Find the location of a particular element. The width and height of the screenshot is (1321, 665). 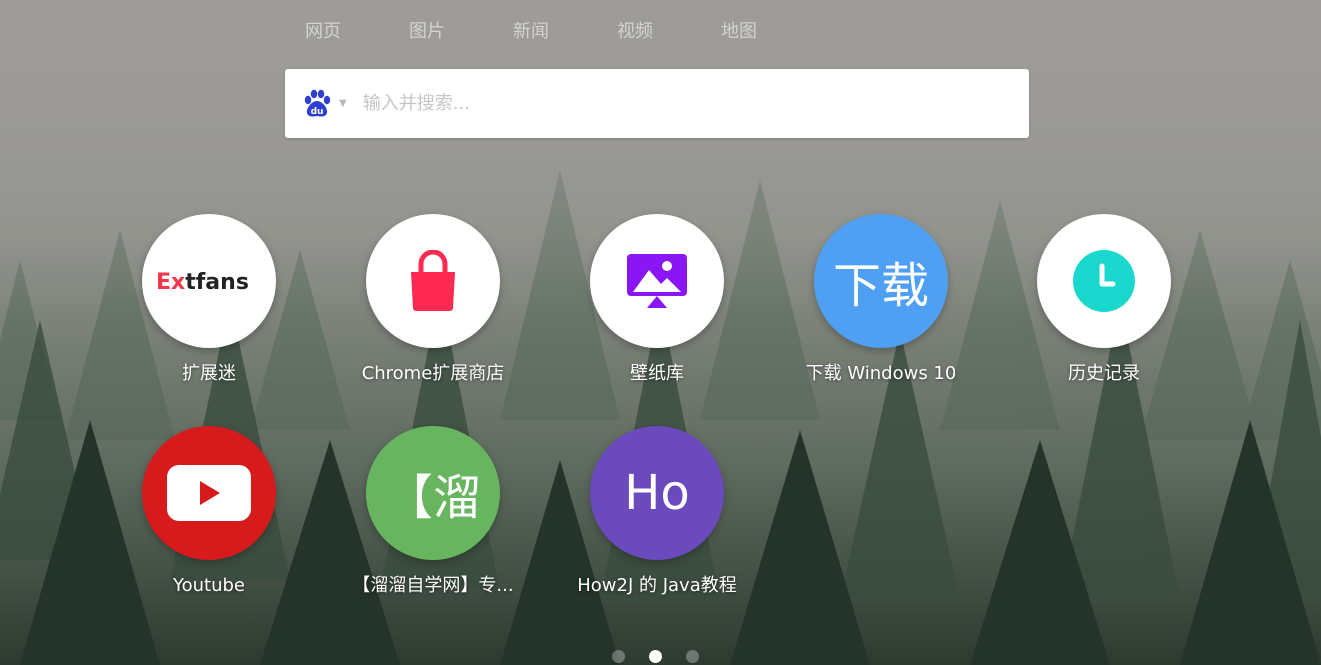

extfans-logo-icon: Extfans is located at coordinates (209, 281).